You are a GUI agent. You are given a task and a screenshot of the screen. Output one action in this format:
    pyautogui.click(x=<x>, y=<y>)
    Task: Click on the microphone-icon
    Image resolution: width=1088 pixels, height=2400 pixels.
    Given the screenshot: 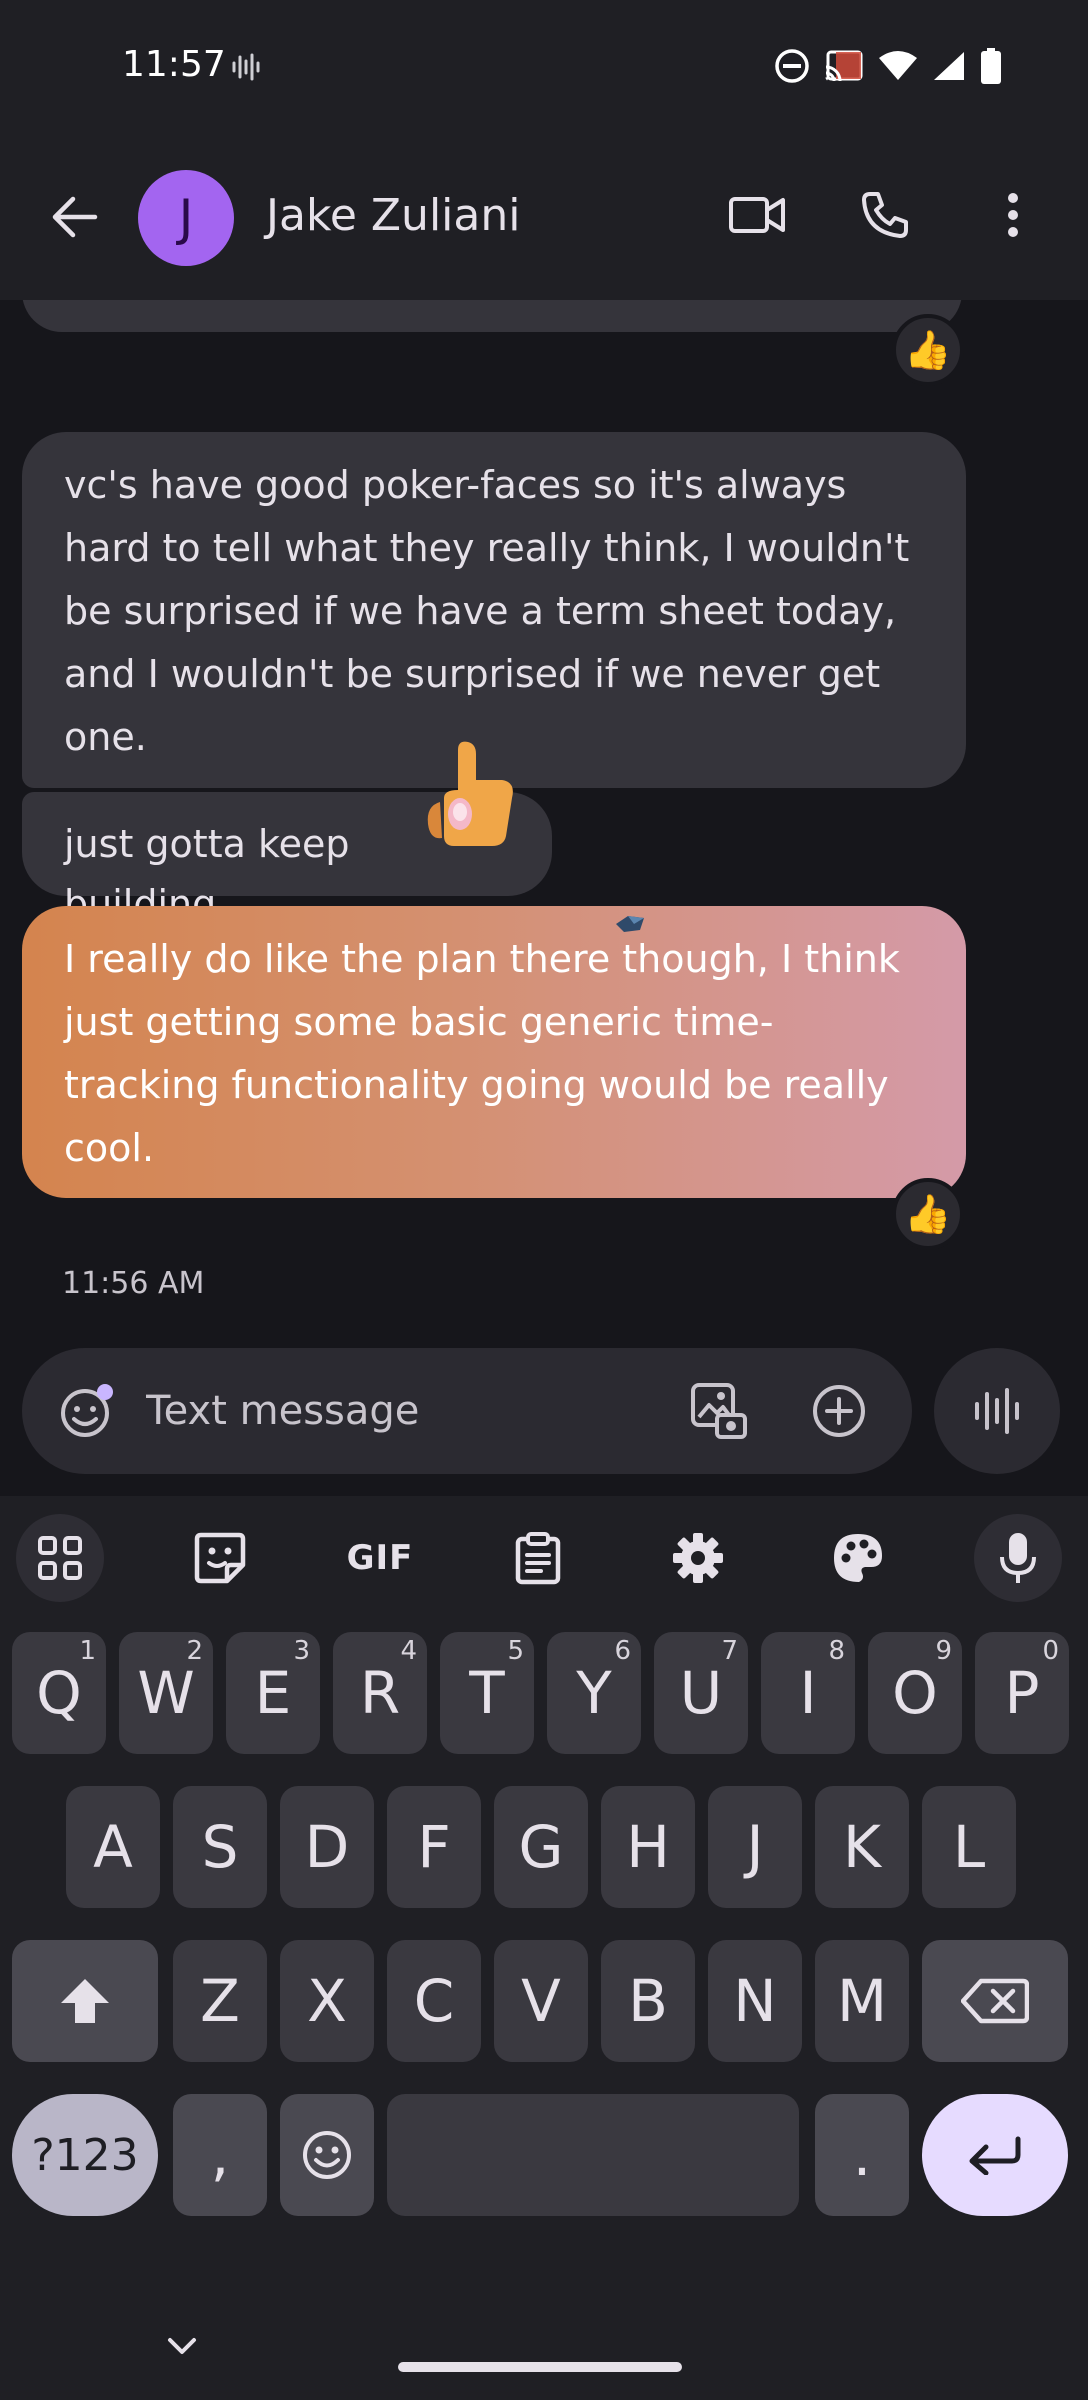 What is the action you would take?
    pyautogui.click(x=1018, y=1558)
    